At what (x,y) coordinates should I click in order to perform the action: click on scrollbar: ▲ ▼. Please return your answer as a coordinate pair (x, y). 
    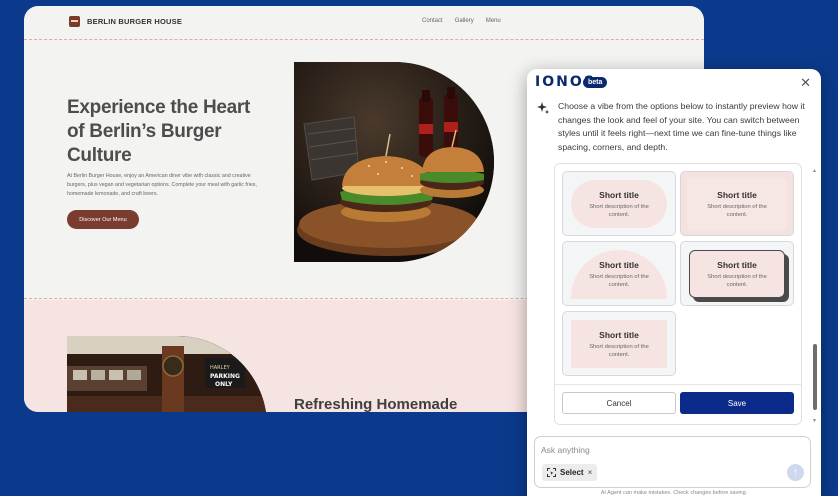
    Looking at the image, I should click on (815, 296).